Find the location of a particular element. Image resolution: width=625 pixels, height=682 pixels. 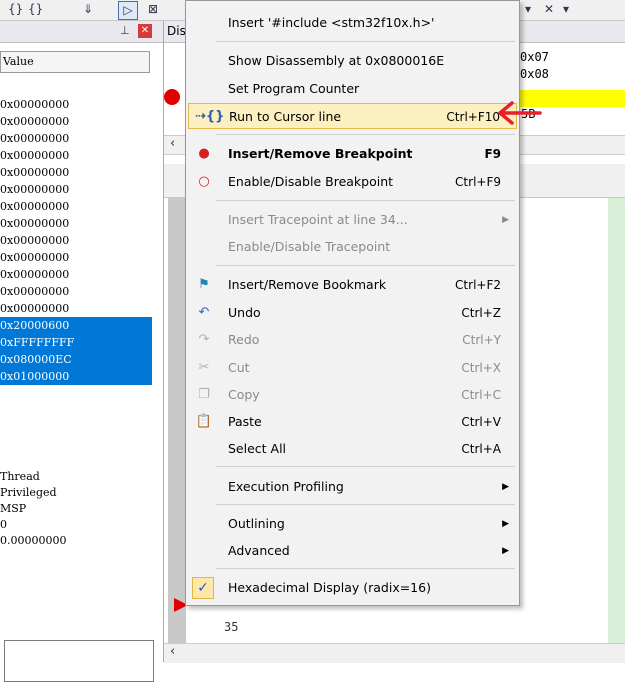

menu-item-show-disassembly: Show Disassembly at 0x0800016E is located at coordinates (352, 61).